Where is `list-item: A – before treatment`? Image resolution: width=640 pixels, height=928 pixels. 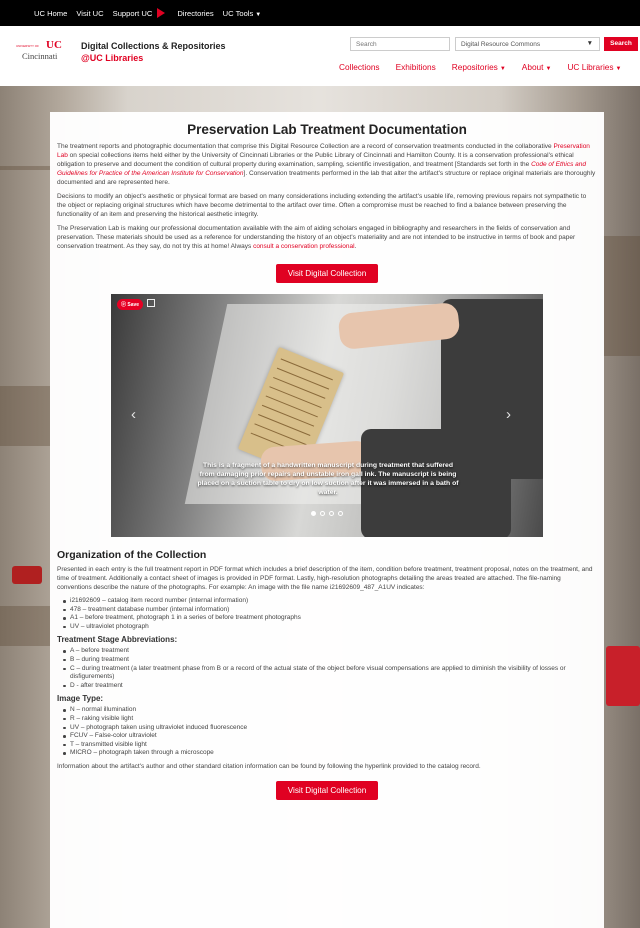
list-item: A – before treatment is located at coordinates (330, 651).